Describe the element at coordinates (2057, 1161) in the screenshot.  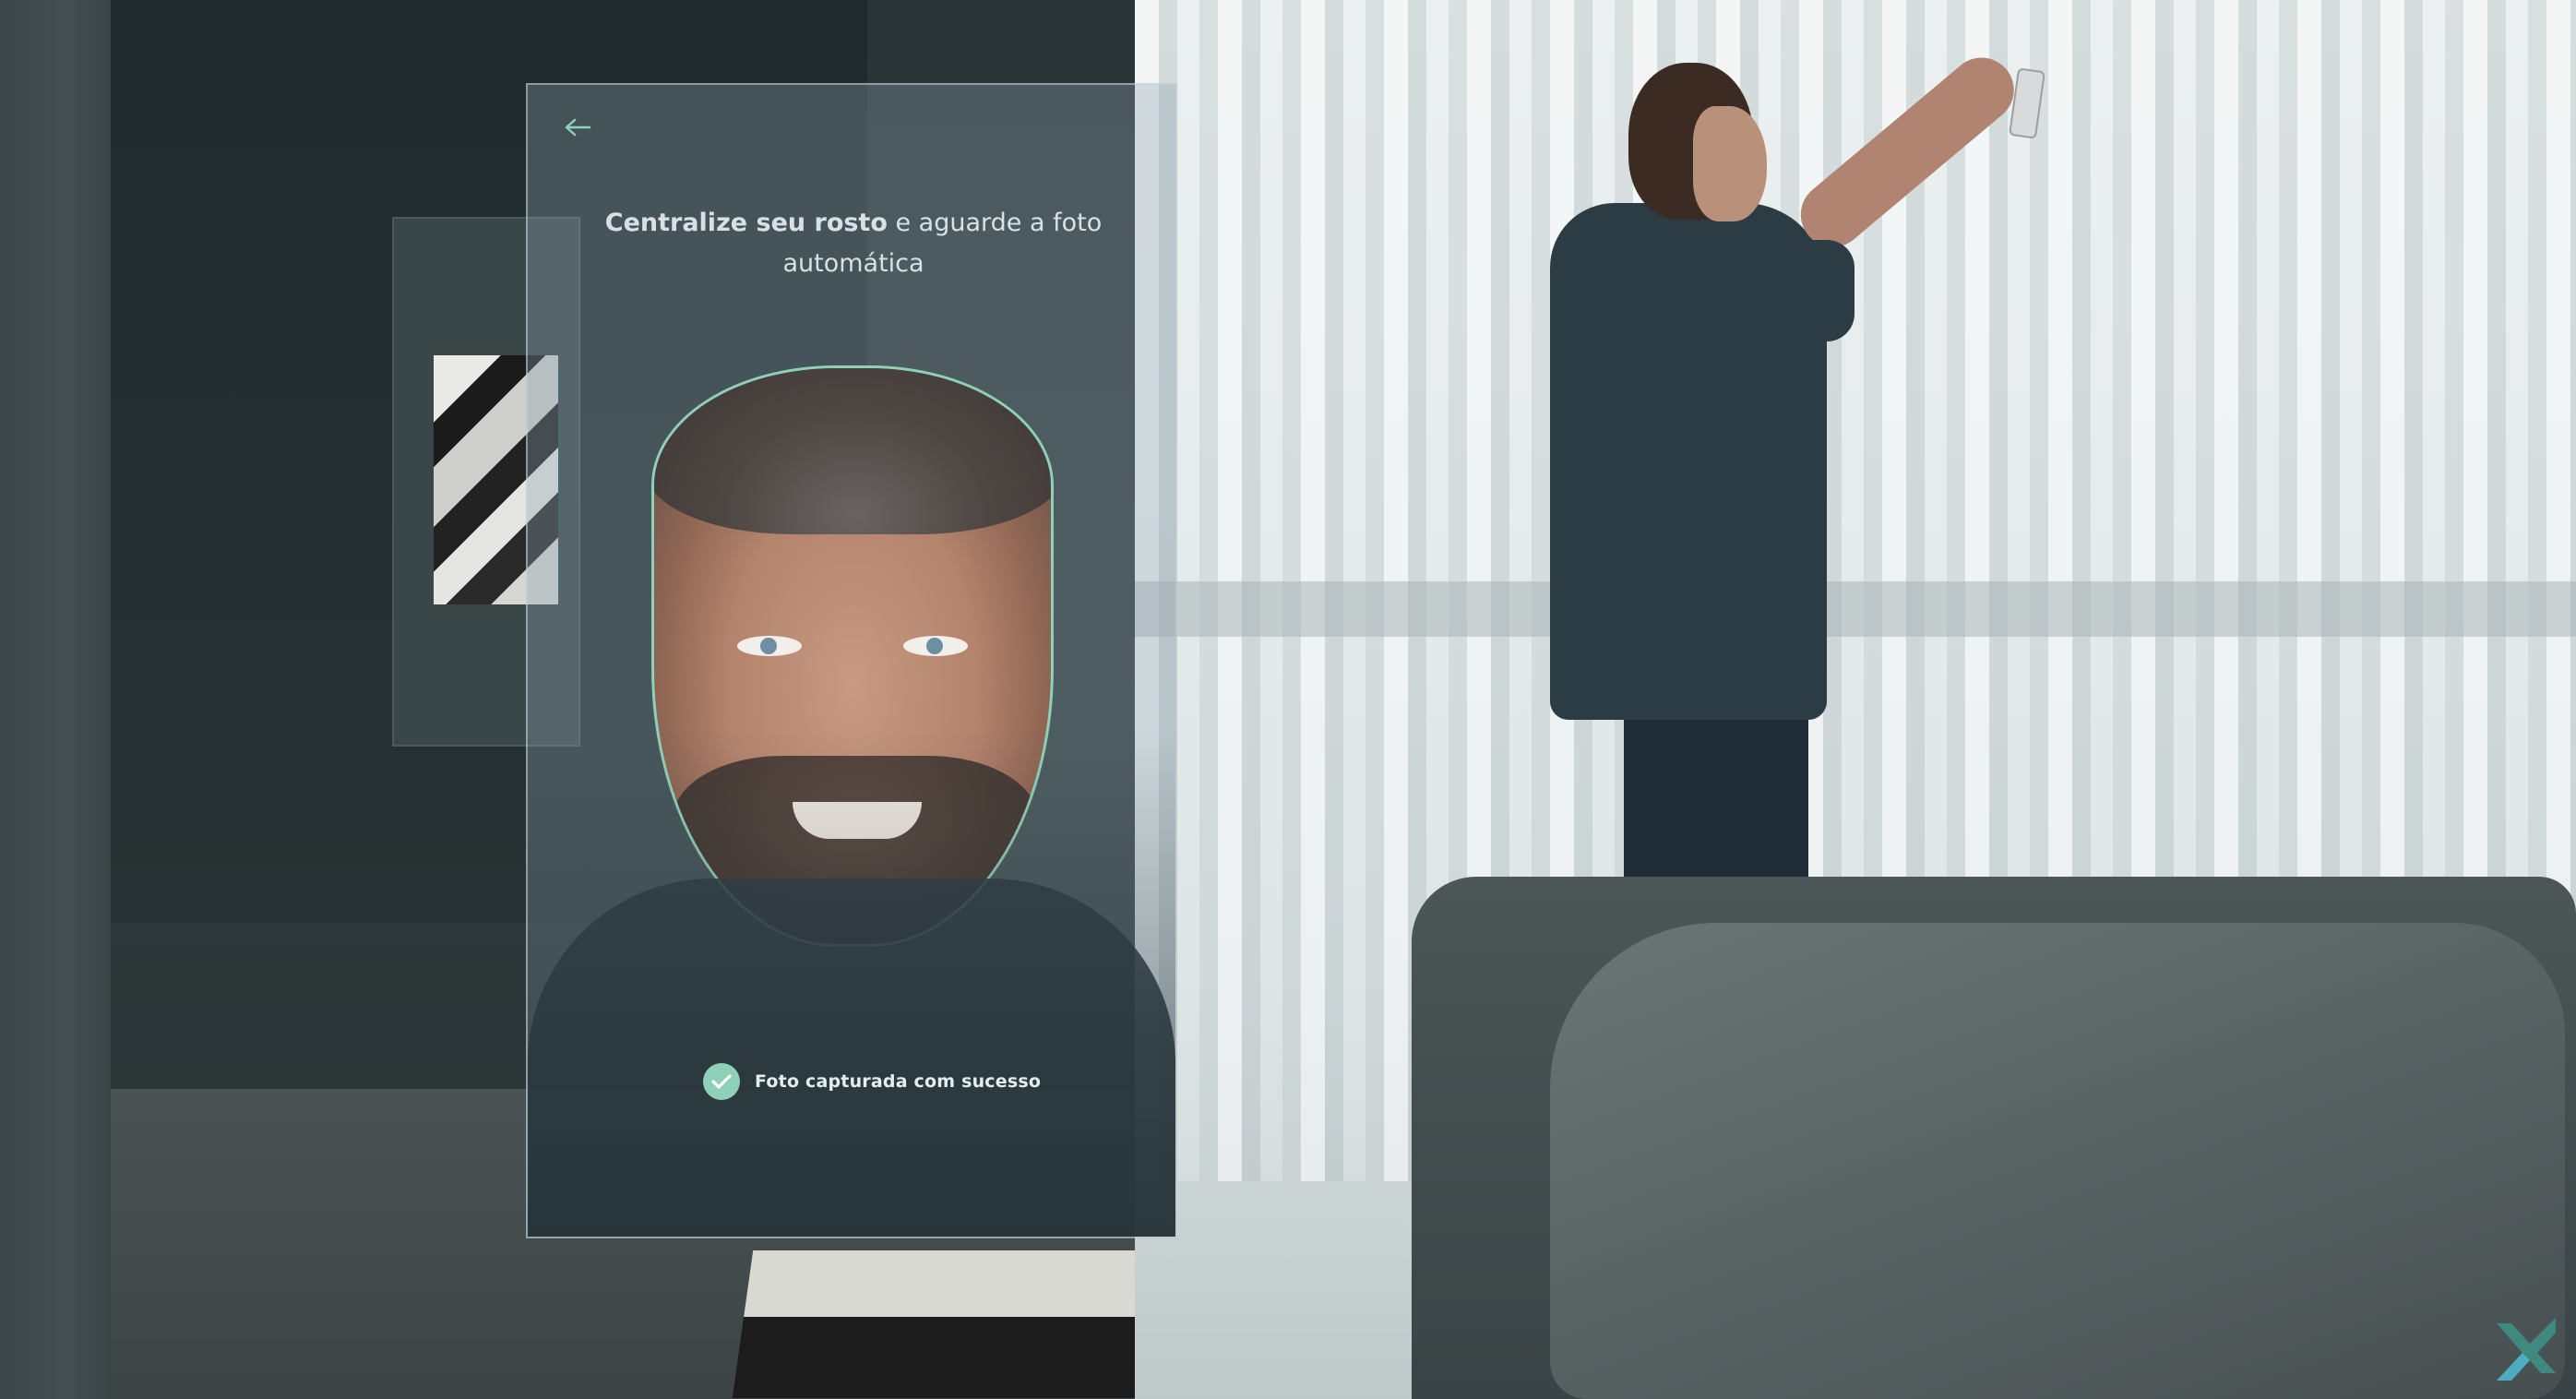
I see `sofa-cushion` at that location.